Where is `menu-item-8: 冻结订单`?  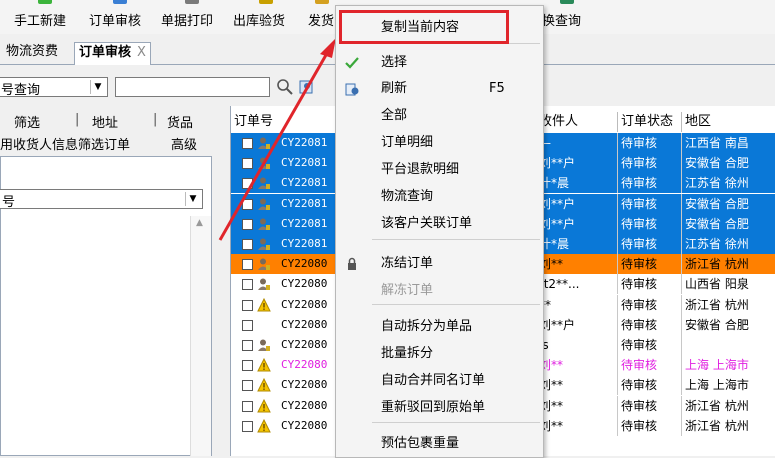 menu-item-8: 冻结订单 is located at coordinates (439, 264).